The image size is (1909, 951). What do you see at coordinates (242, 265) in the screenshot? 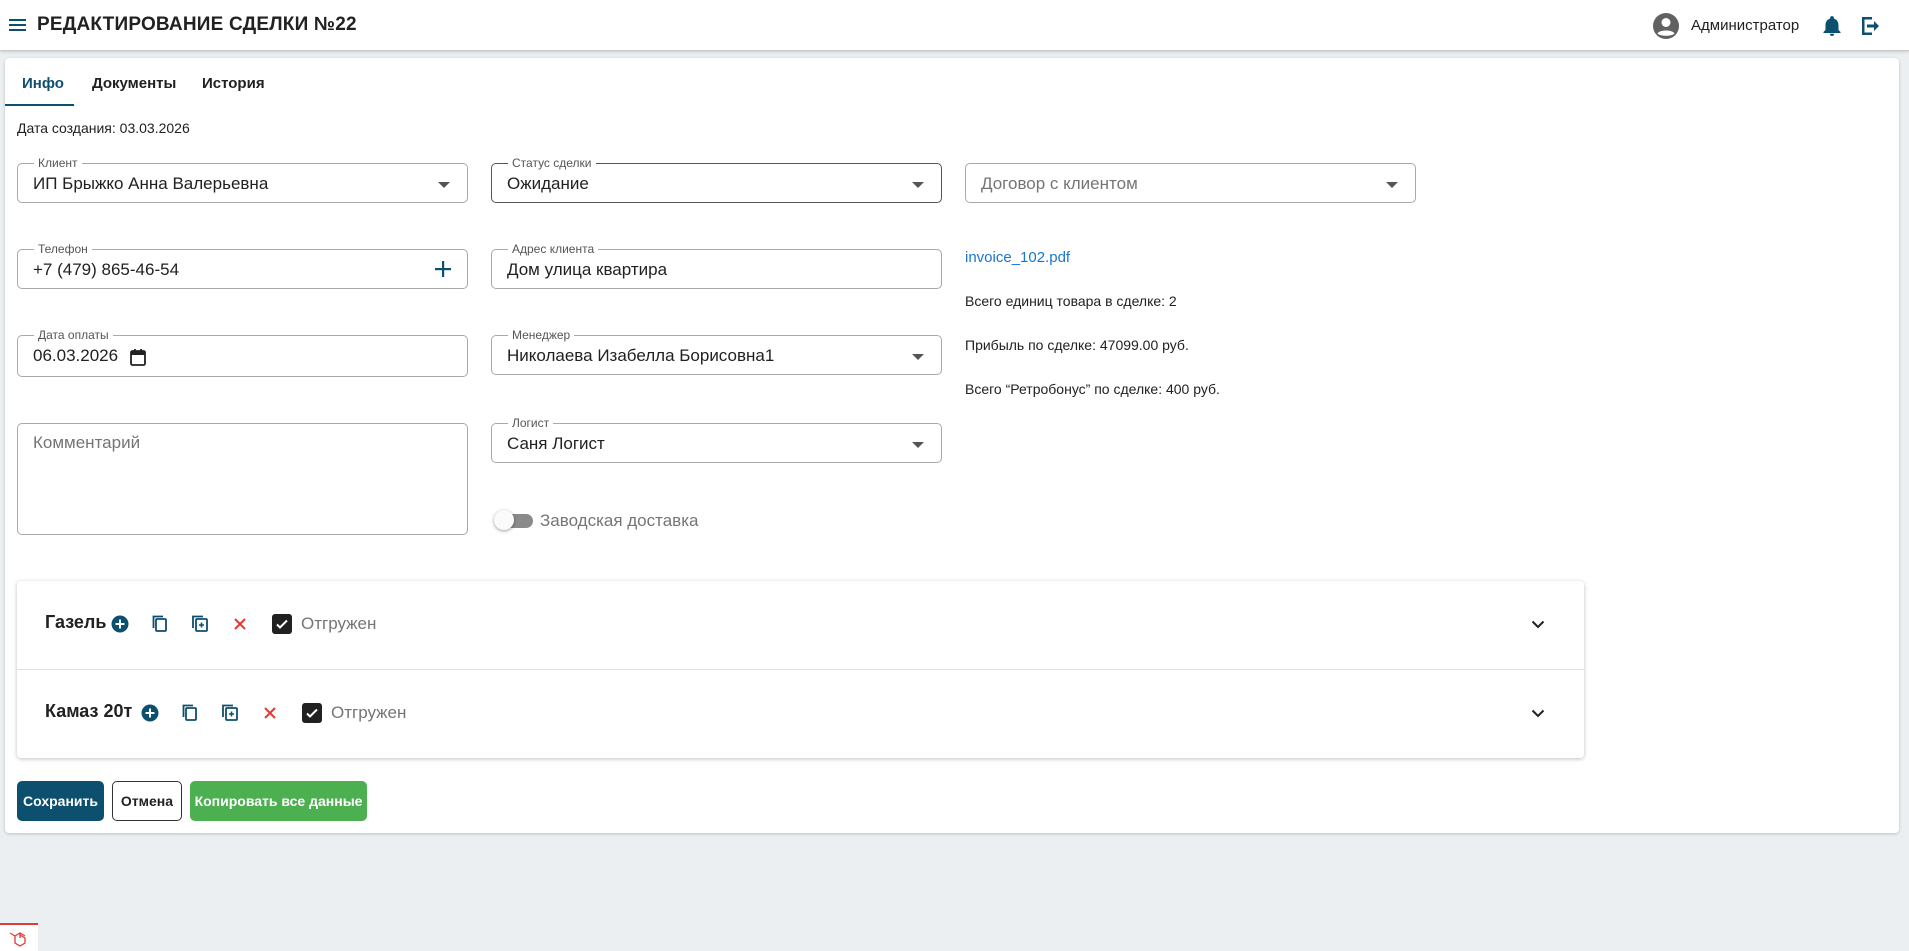
I see `phone-field: Телефон +7 (479) 865-46-54` at bounding box center [242, 265].